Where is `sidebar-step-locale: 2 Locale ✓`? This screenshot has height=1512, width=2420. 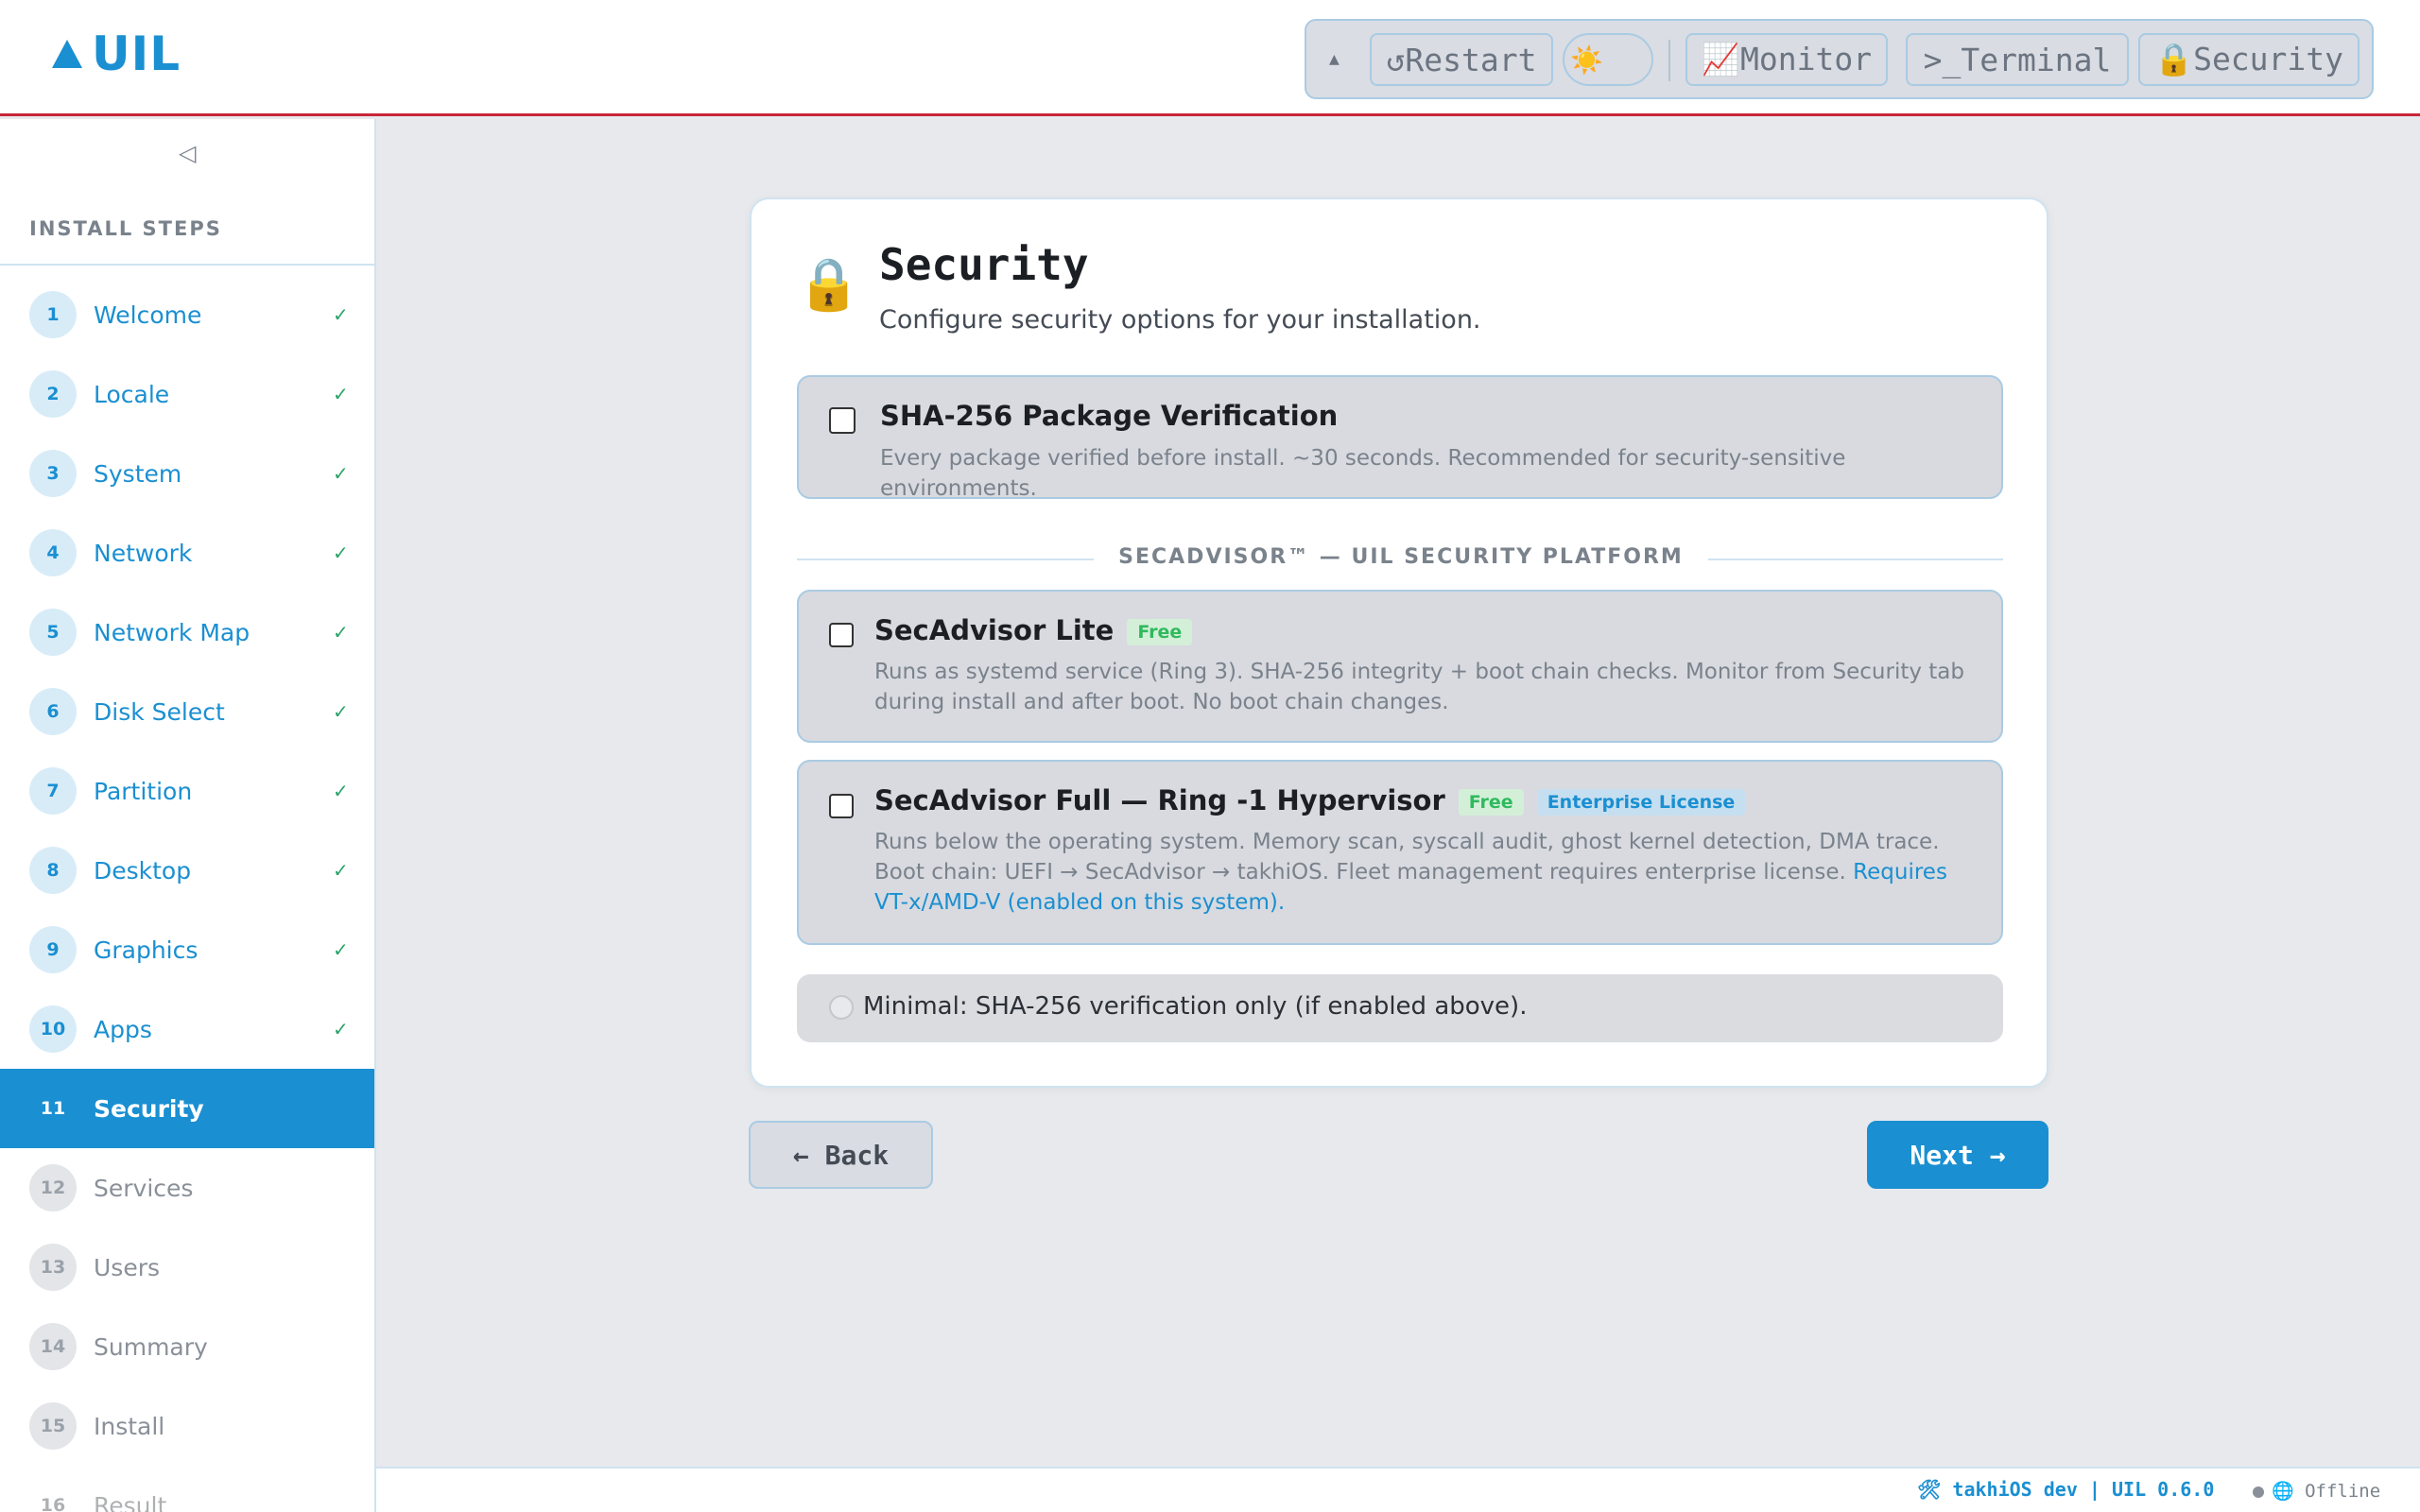
sidebar-step-locale: 2 Locale ✓ is located at coordinates (187, 394).